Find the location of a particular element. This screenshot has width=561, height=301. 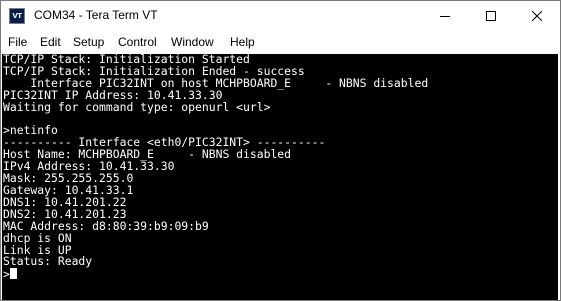

minimize-button is located at coordinates (445, 16).